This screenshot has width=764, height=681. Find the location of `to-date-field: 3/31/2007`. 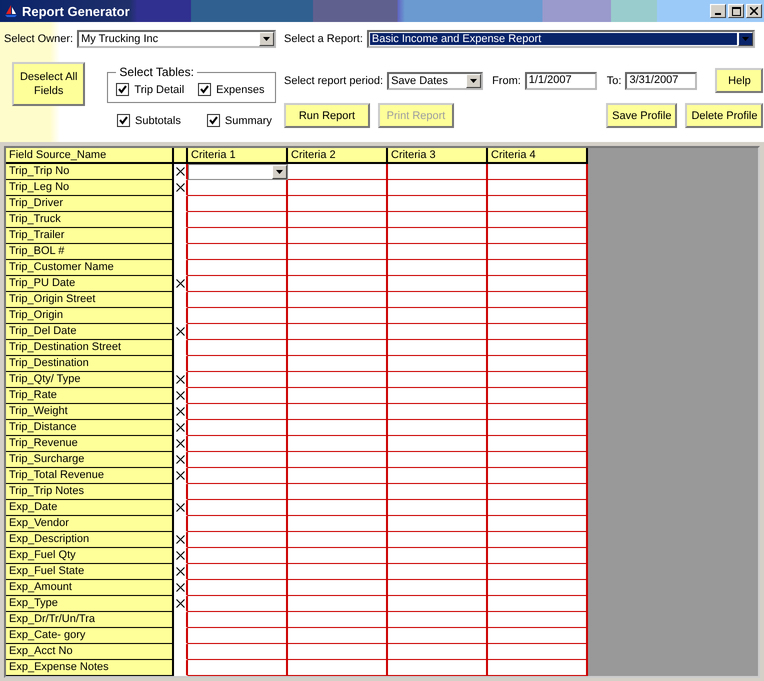

to-date-field: 3/31/2007 is located at coordinates (661, 81).